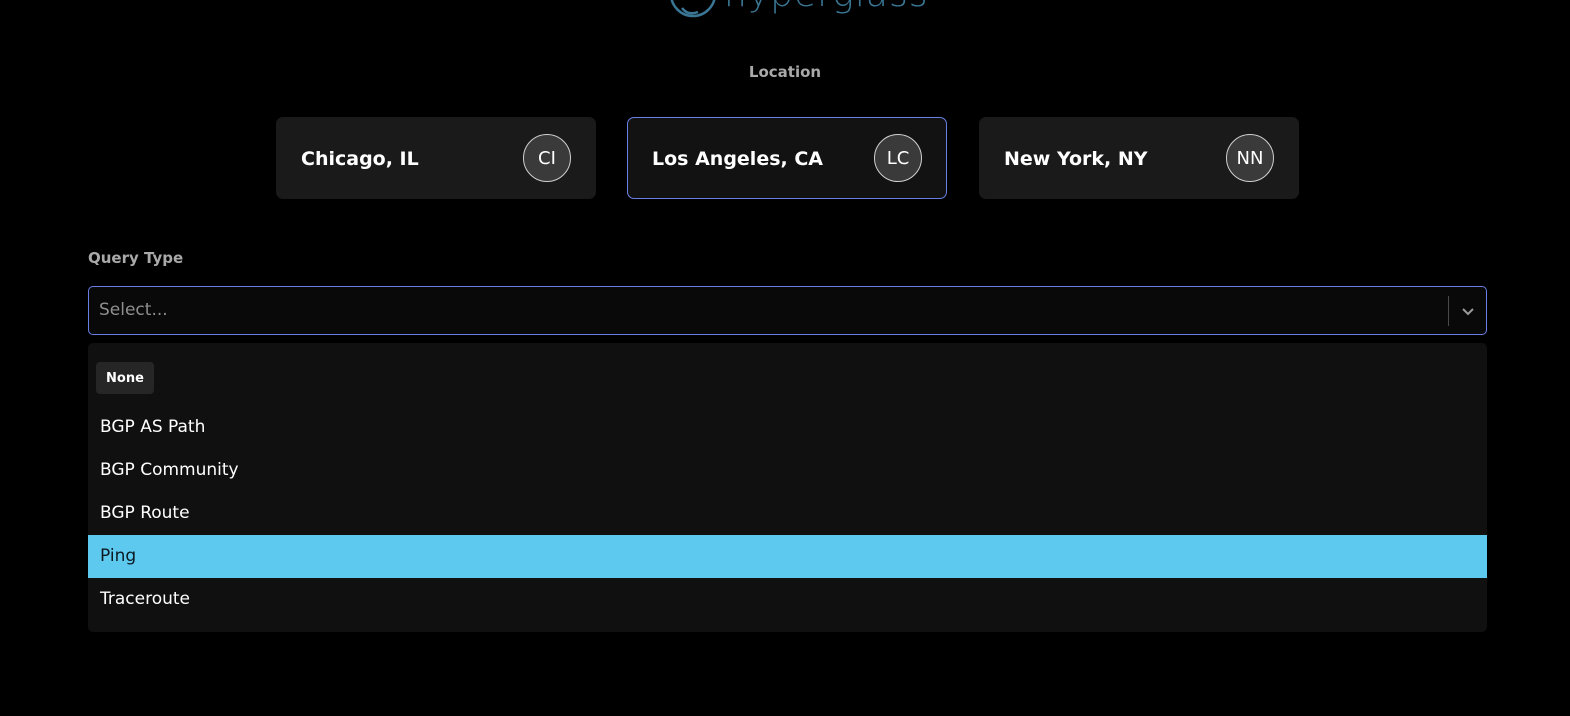 This screenshot has width=1570, height=716. What do you see at coordinates (1468, 311) in the screenshot?
I see `chevron-down-icon` at bounding box center [1468, 311].